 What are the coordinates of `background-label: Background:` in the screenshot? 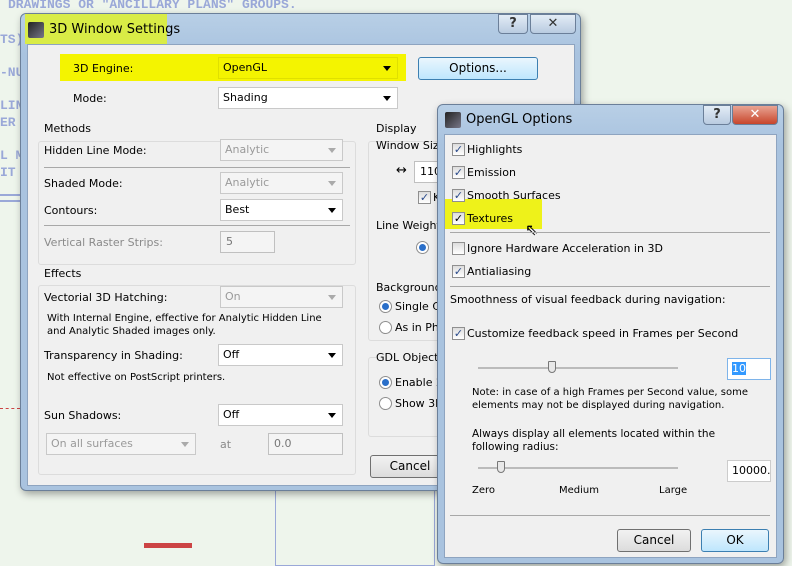 It's located at (411, 287).